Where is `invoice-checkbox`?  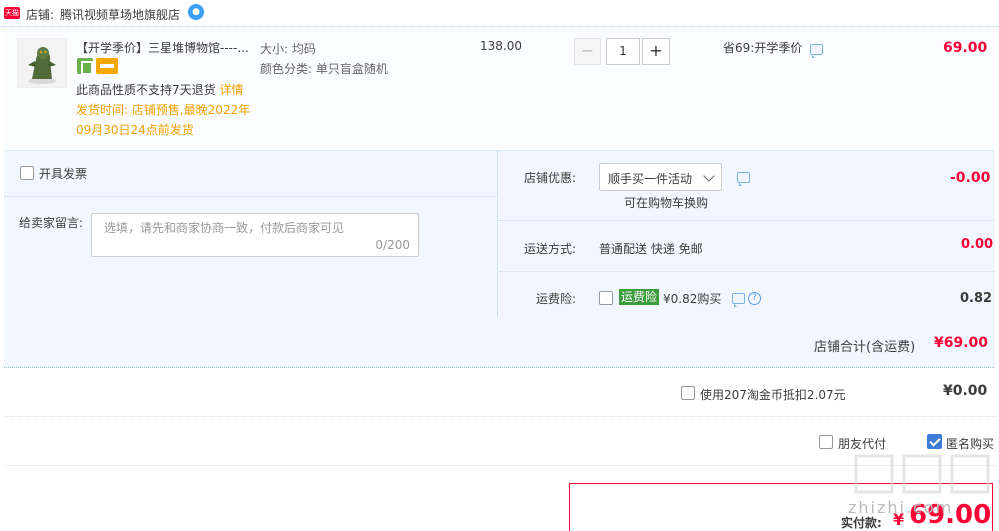 invoice-checkbox is located at coordinates (27, 173).